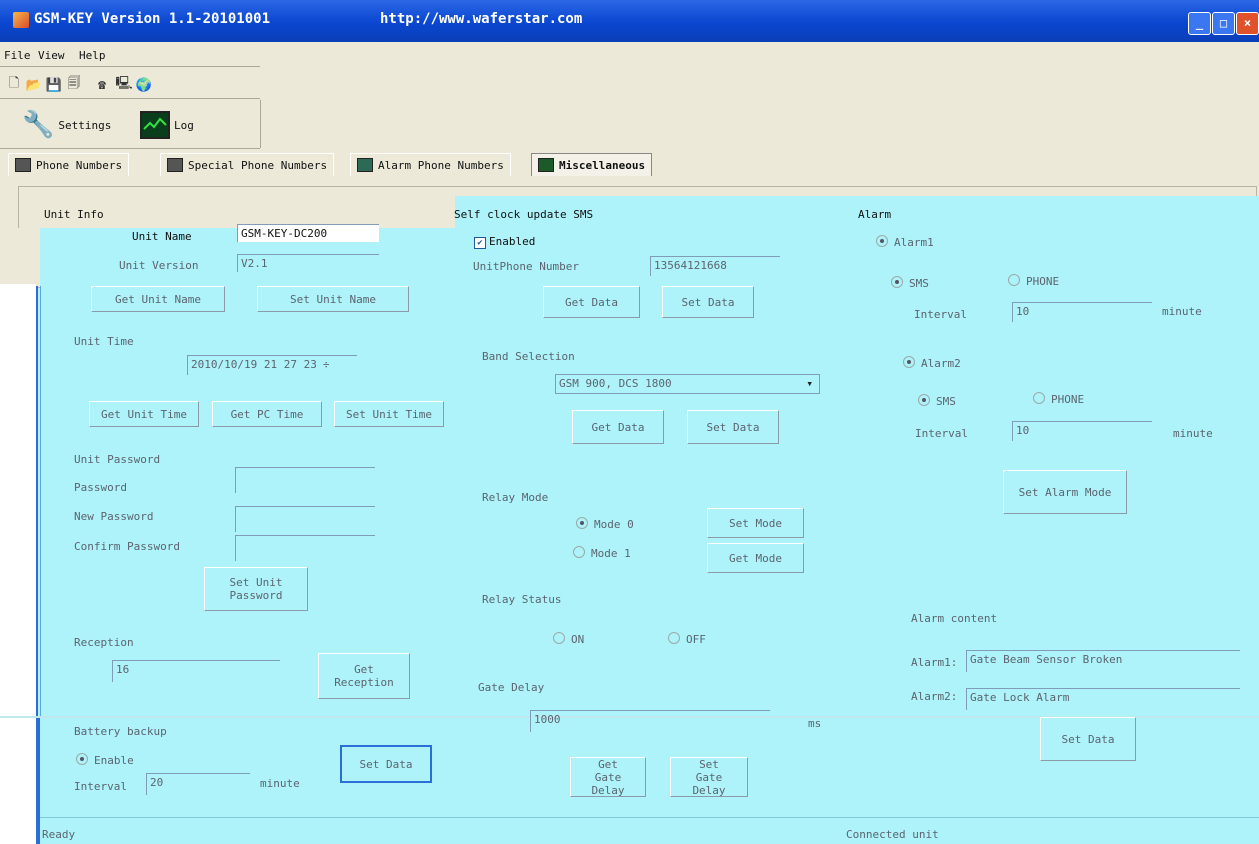  I want to click on mode0-radio: Mode 0, so click(605, 524).